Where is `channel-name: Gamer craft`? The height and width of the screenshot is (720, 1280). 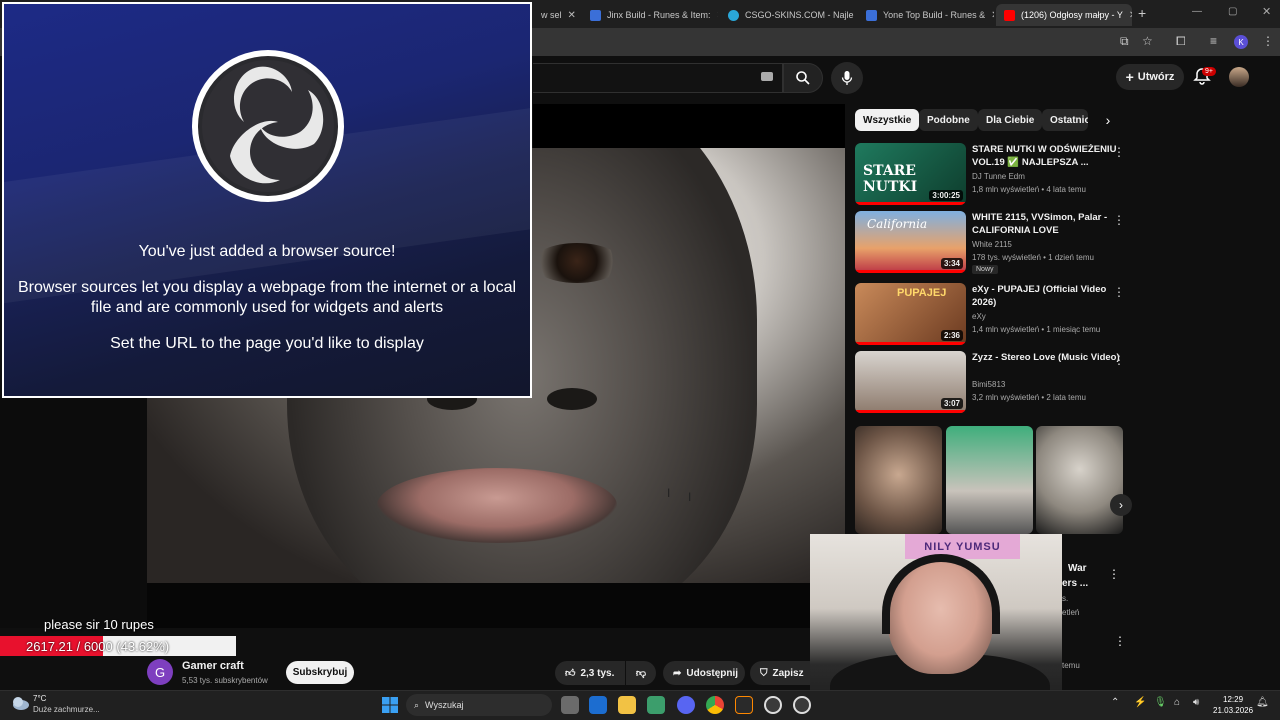
channel-name: Gamer craft is located at coordinates (213, 666).